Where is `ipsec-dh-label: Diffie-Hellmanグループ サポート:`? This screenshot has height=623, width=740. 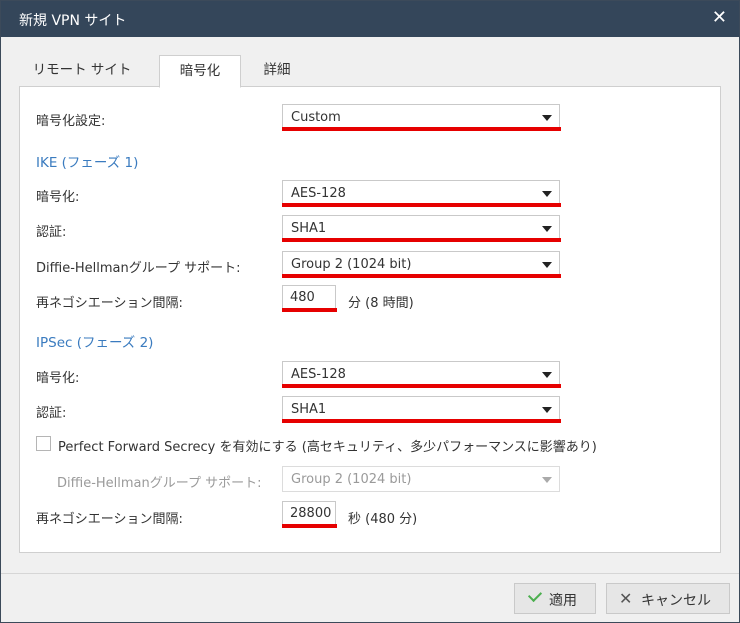 ipsec-dh-label: Diffie-Hellmanグループ サポート: is located at coordinates (159, 483).